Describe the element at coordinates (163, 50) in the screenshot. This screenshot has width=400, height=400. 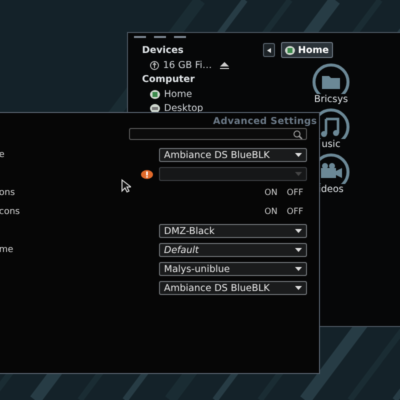
I see `sidebar-header: Devices` at that location.